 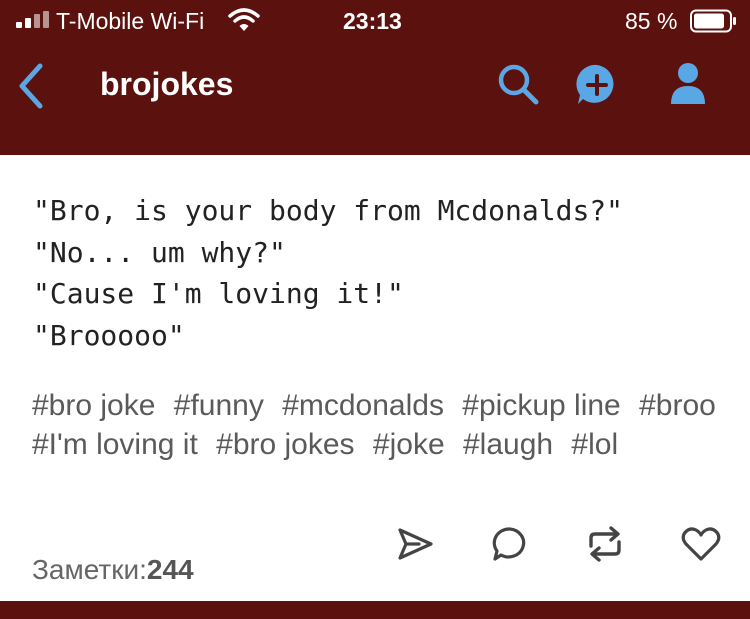 What do you see at coordinates (688, 84) in the screenshot?
I see `account-icon` at bounding box center [688, 84].